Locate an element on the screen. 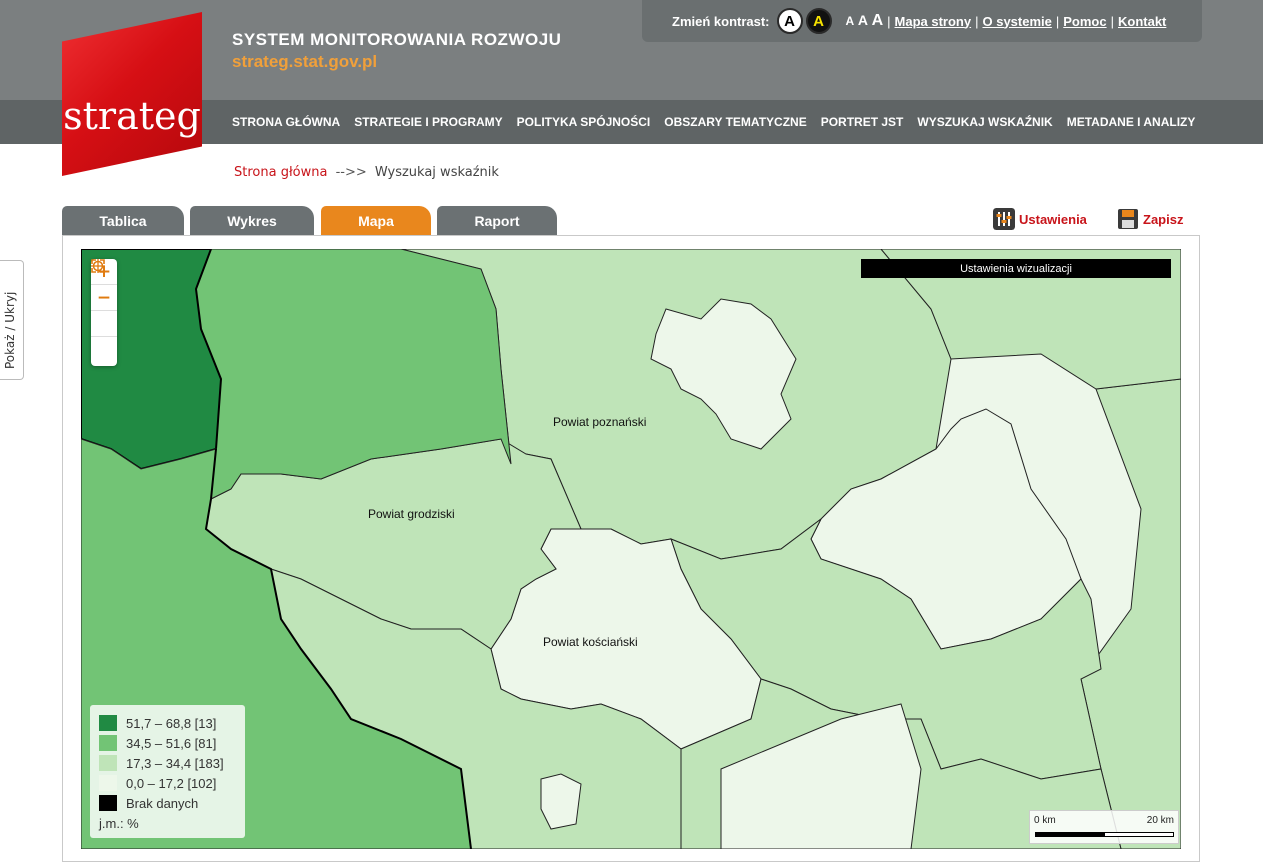 The height and width of the screenshot is (865, 1263). map-controls: + − is located at coordinates (104, 312).